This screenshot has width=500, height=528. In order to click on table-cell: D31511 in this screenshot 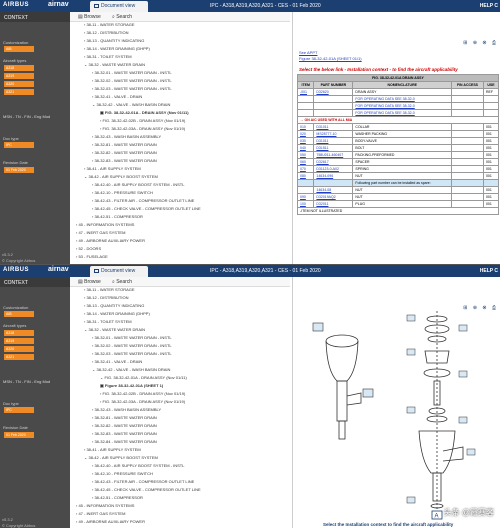, I will do `click(333, 148)`.